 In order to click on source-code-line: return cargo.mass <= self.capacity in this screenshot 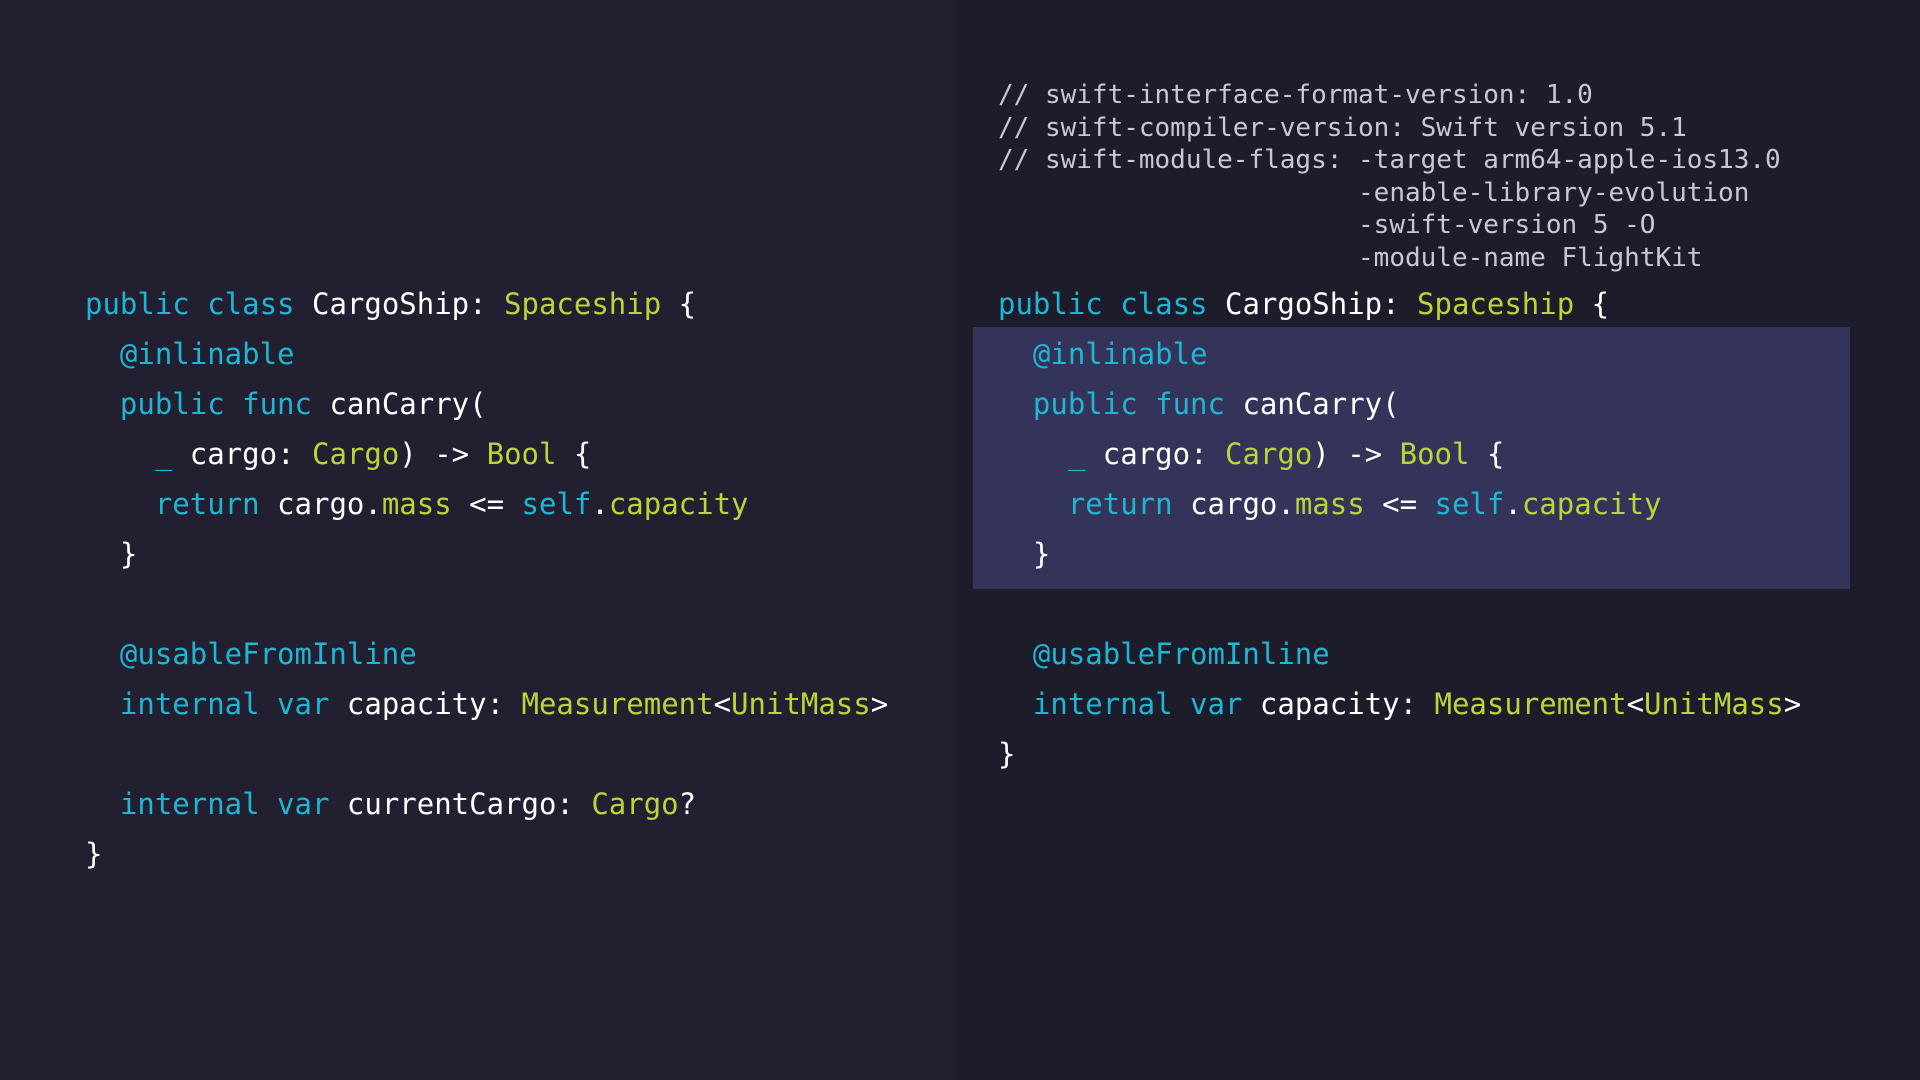, I will do `click(486, 504)`.